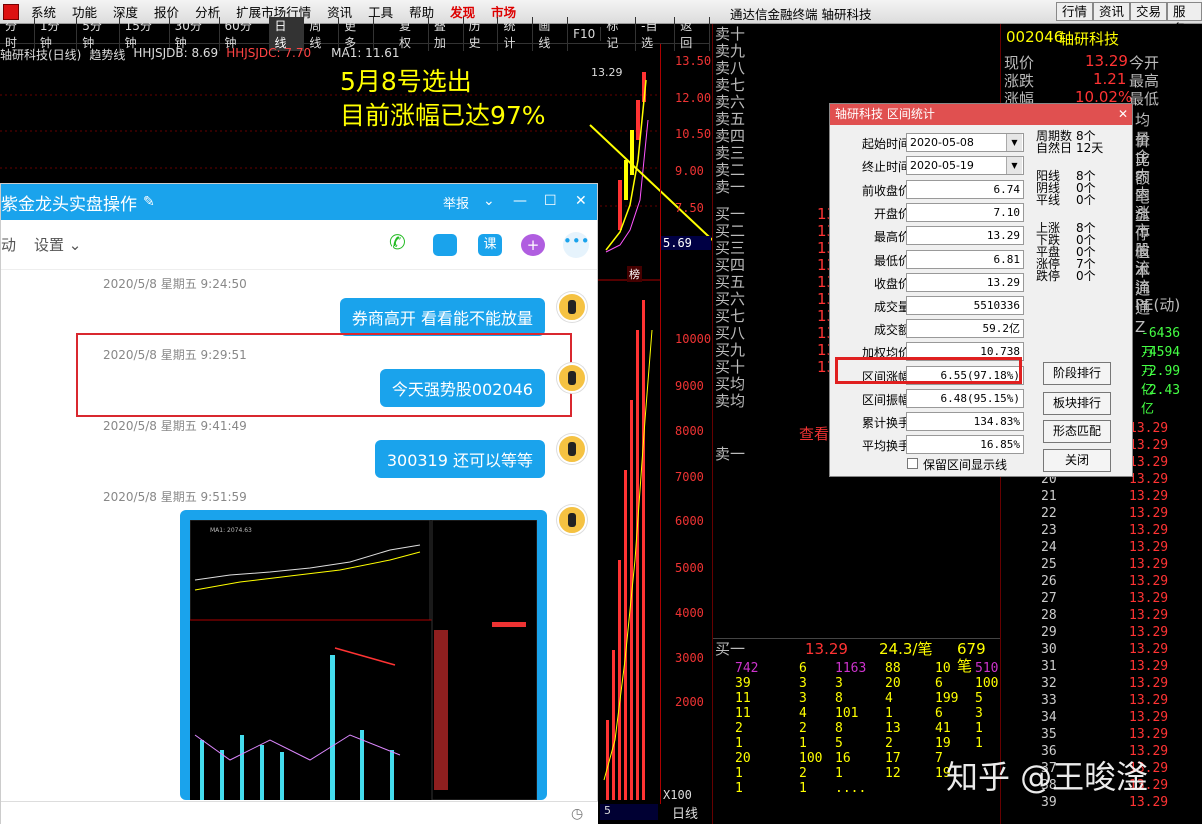  What do you see at coordinates (730, 136) in the screenshot?
I see `sell4-label: 卖四` at bounding box center [730, 136].